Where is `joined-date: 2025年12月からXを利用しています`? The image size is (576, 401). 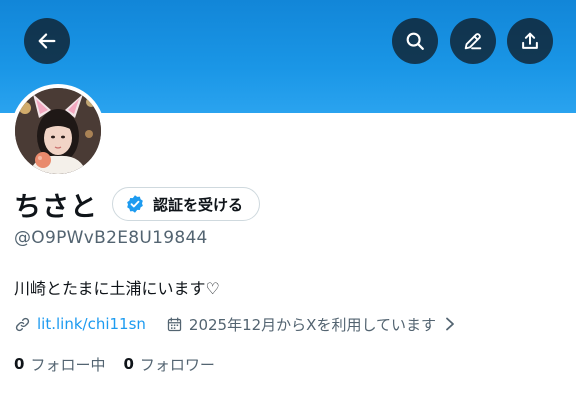 joined-date: 2025年12月からXを利用しています is located at coordinates (311, 324).